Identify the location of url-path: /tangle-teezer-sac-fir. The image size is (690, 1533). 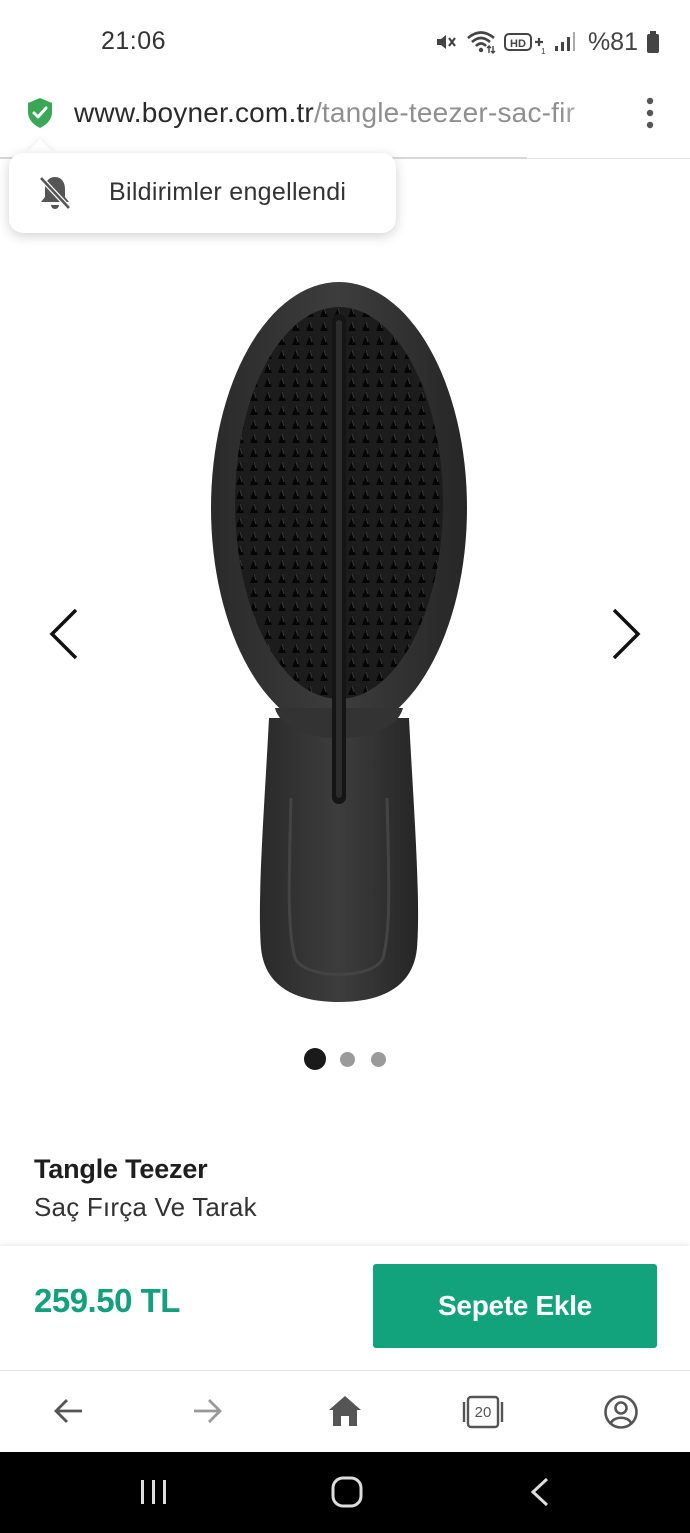
(444, 112).